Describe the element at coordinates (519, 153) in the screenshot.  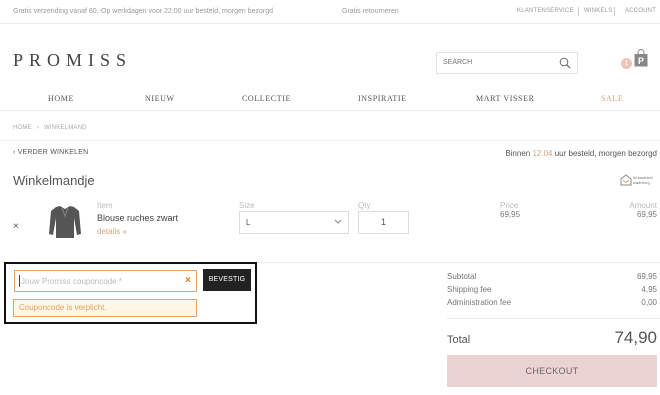
I see `delivery-pre: Binnen` at that location.